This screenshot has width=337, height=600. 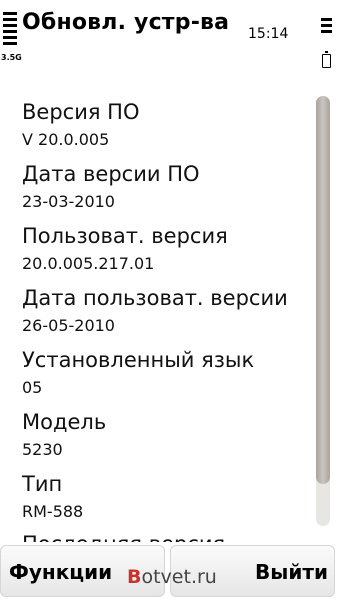 I want to click on battery-level-icon, so click(x=326, y=28).